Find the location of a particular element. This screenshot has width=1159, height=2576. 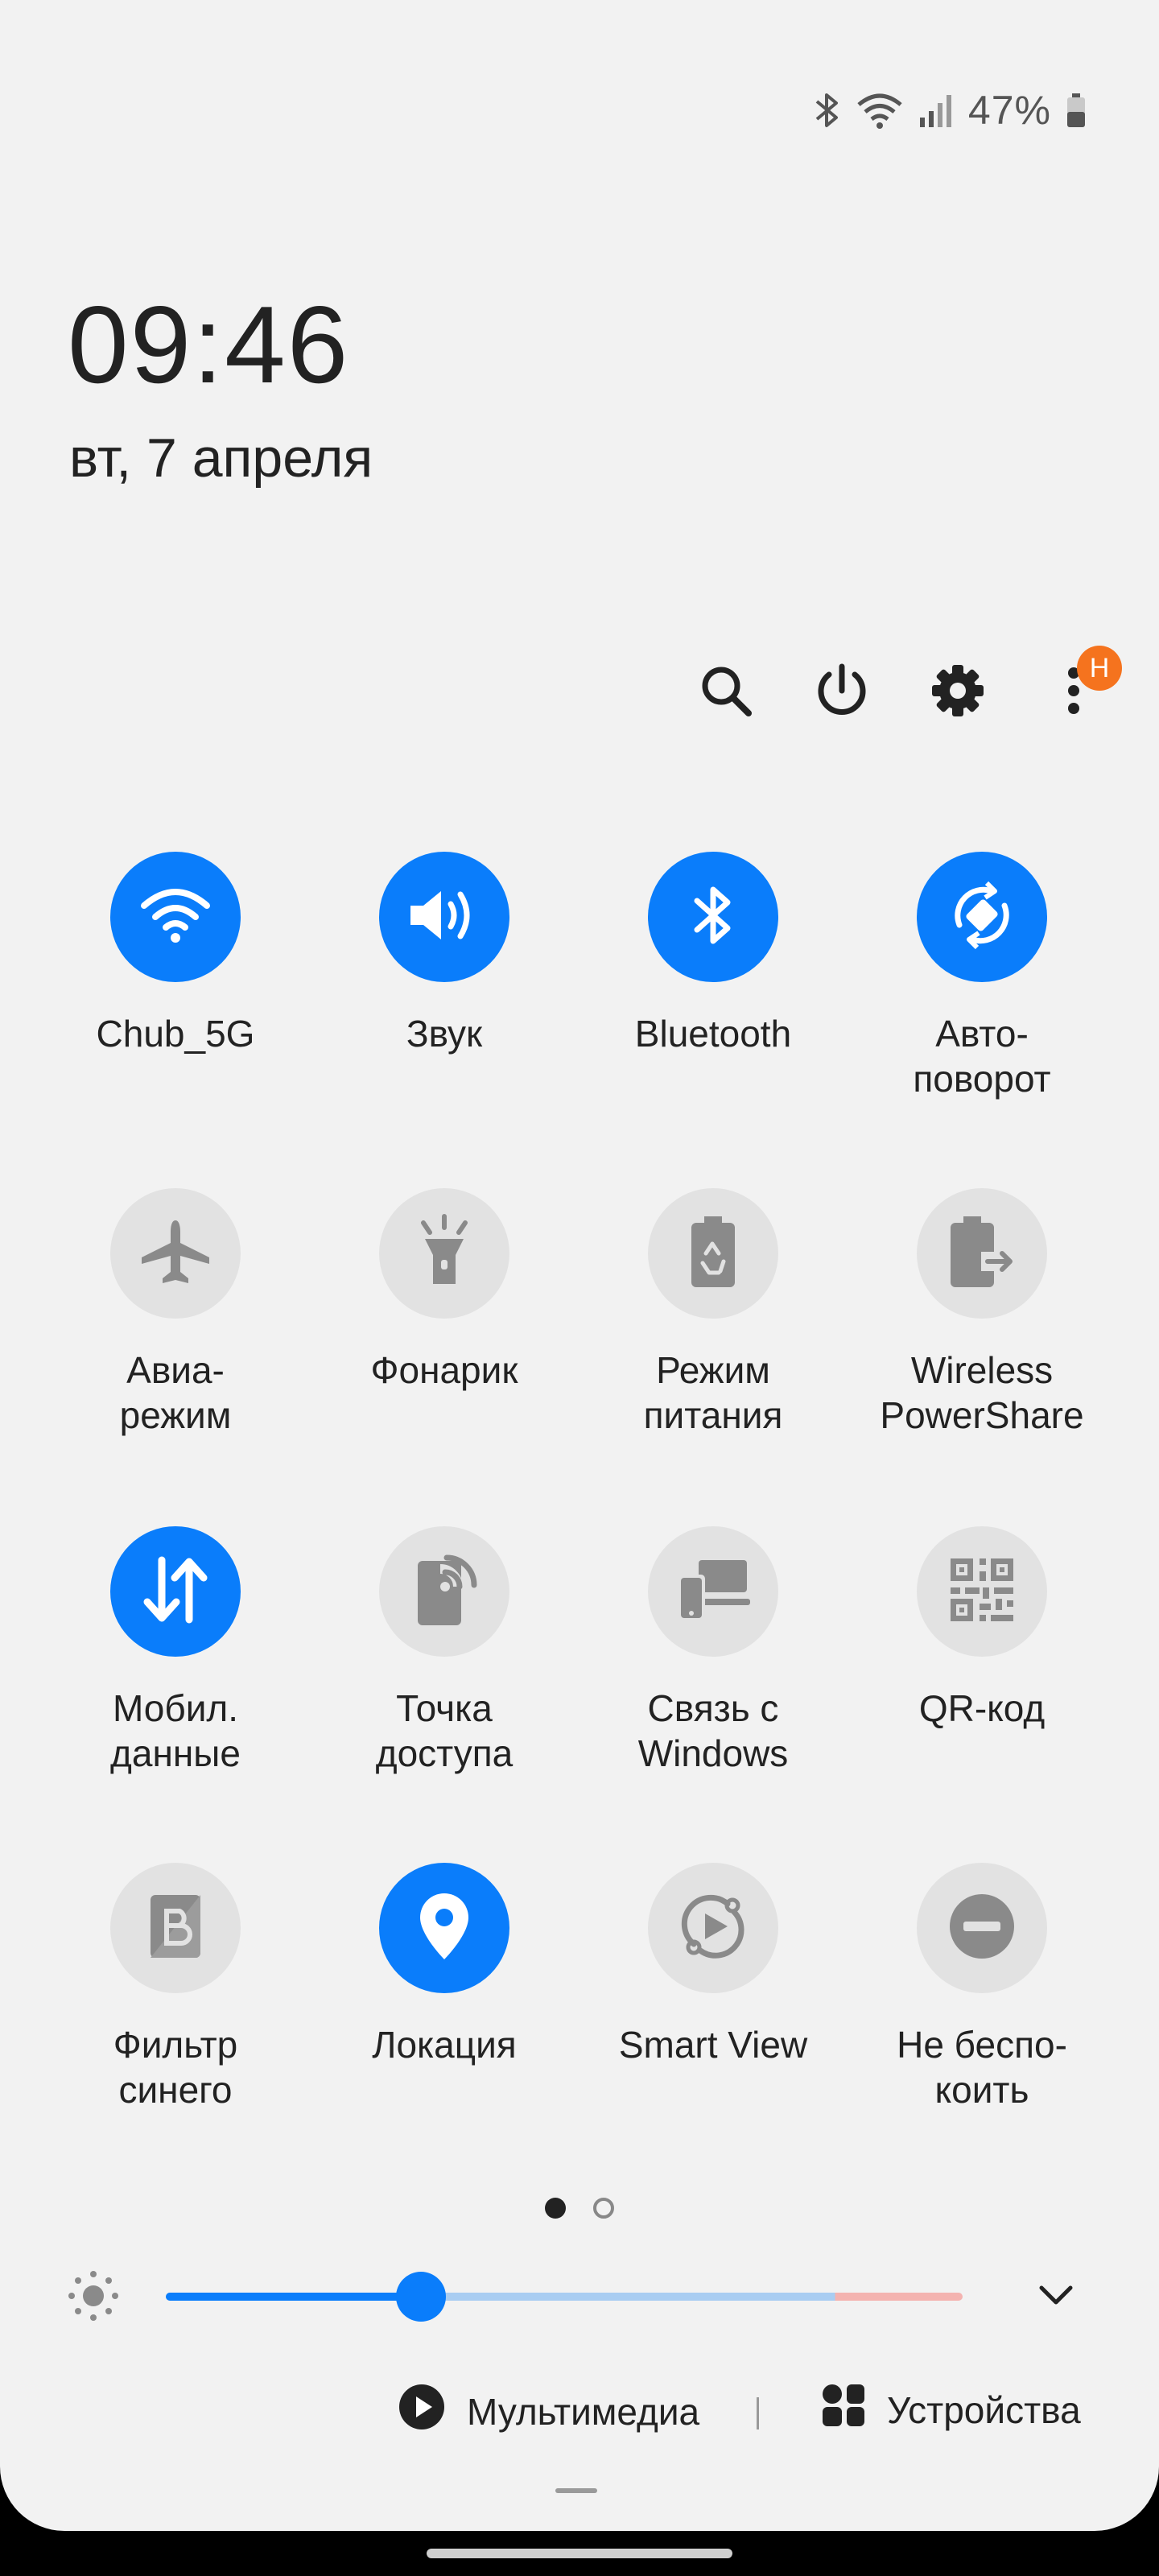

clock-date: вт, 7 апреля is located at coordinates (221, 458).